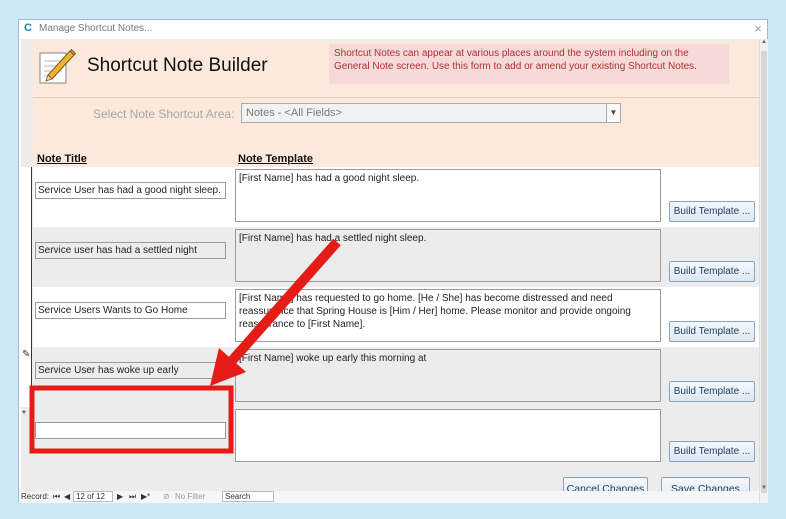 The image size is (786, 519). I want to click on note-title-field, so click(130, 430).